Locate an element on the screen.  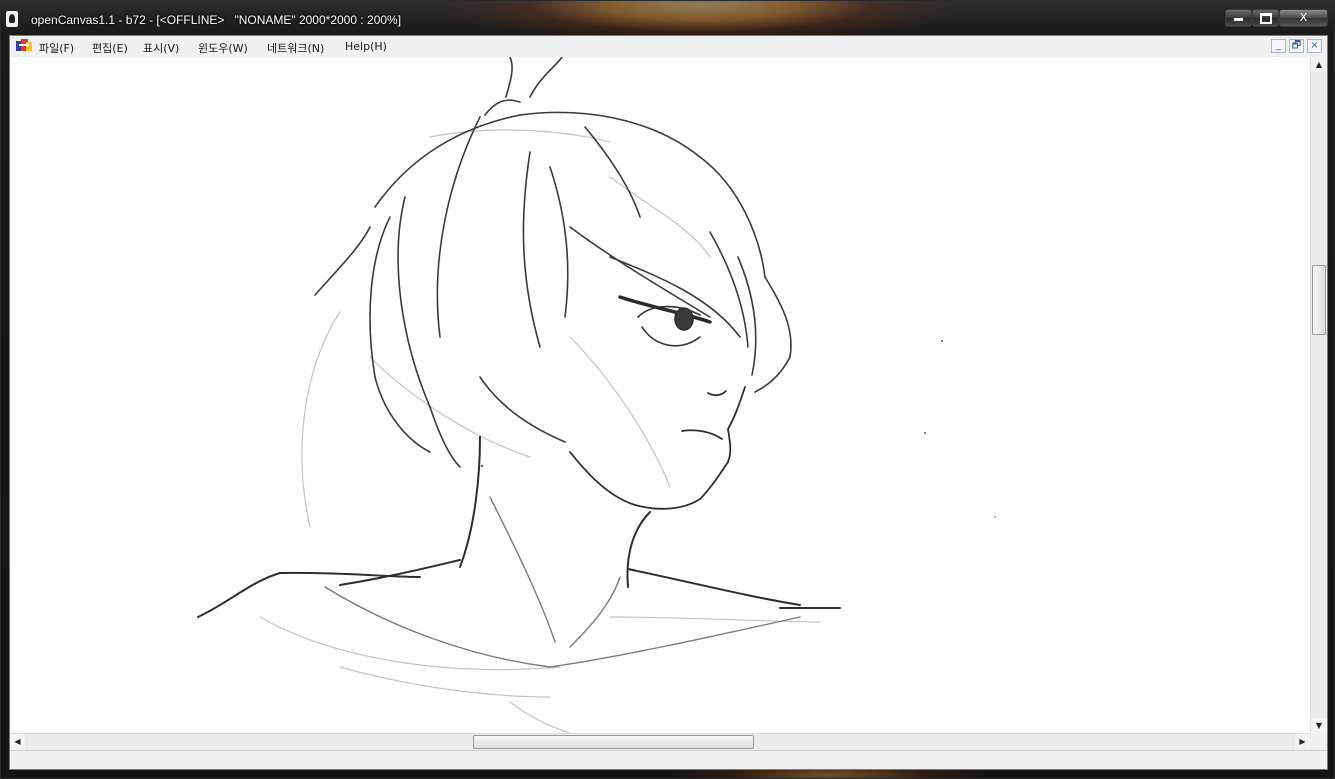
horizontal-scroll-thumb is located at coordinates (613, 742).